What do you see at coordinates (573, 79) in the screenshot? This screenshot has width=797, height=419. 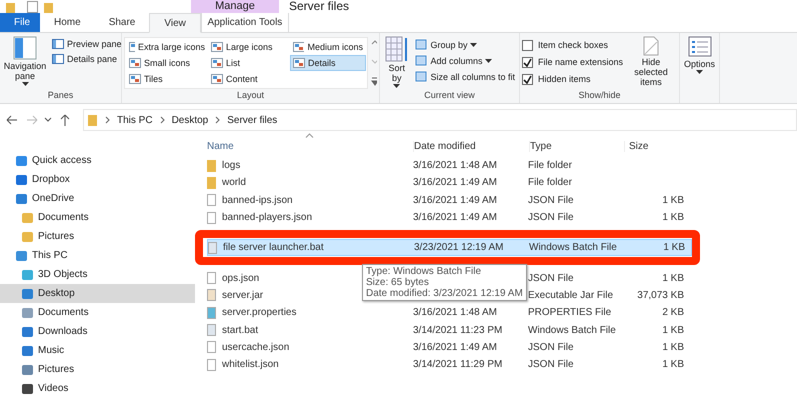 I see `option-checkbox: Hidden items` at bounding box center [573, 79].